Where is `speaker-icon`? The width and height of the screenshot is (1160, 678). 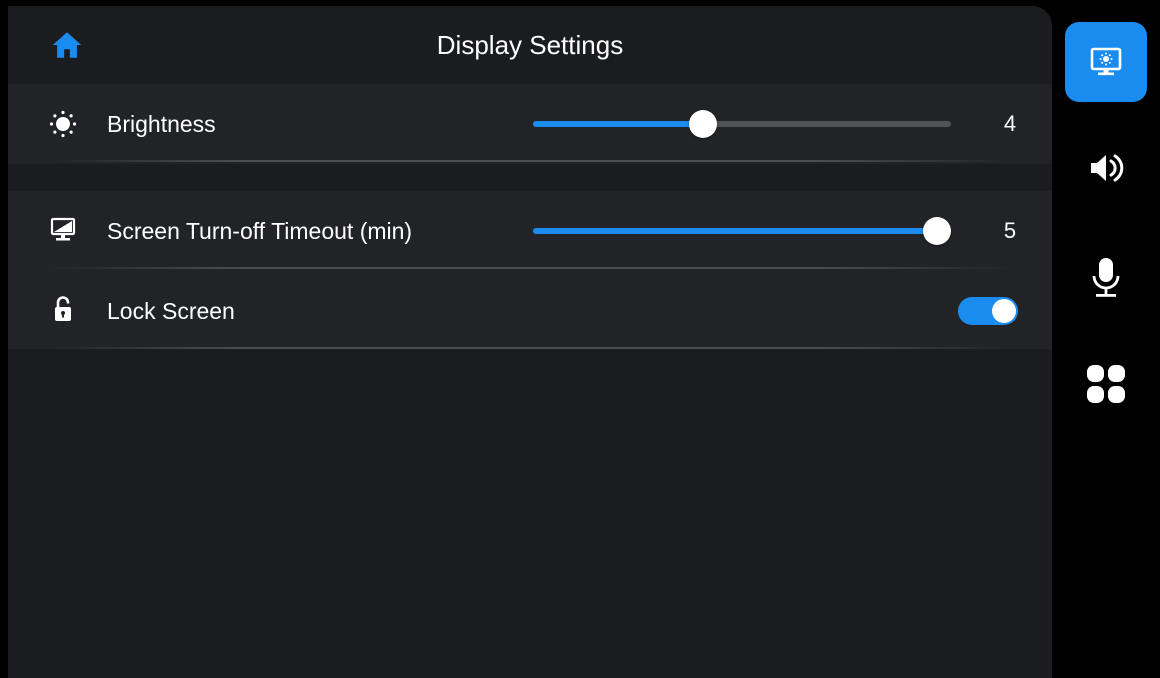 speaker-icon is located at coordinates (1107, 168).